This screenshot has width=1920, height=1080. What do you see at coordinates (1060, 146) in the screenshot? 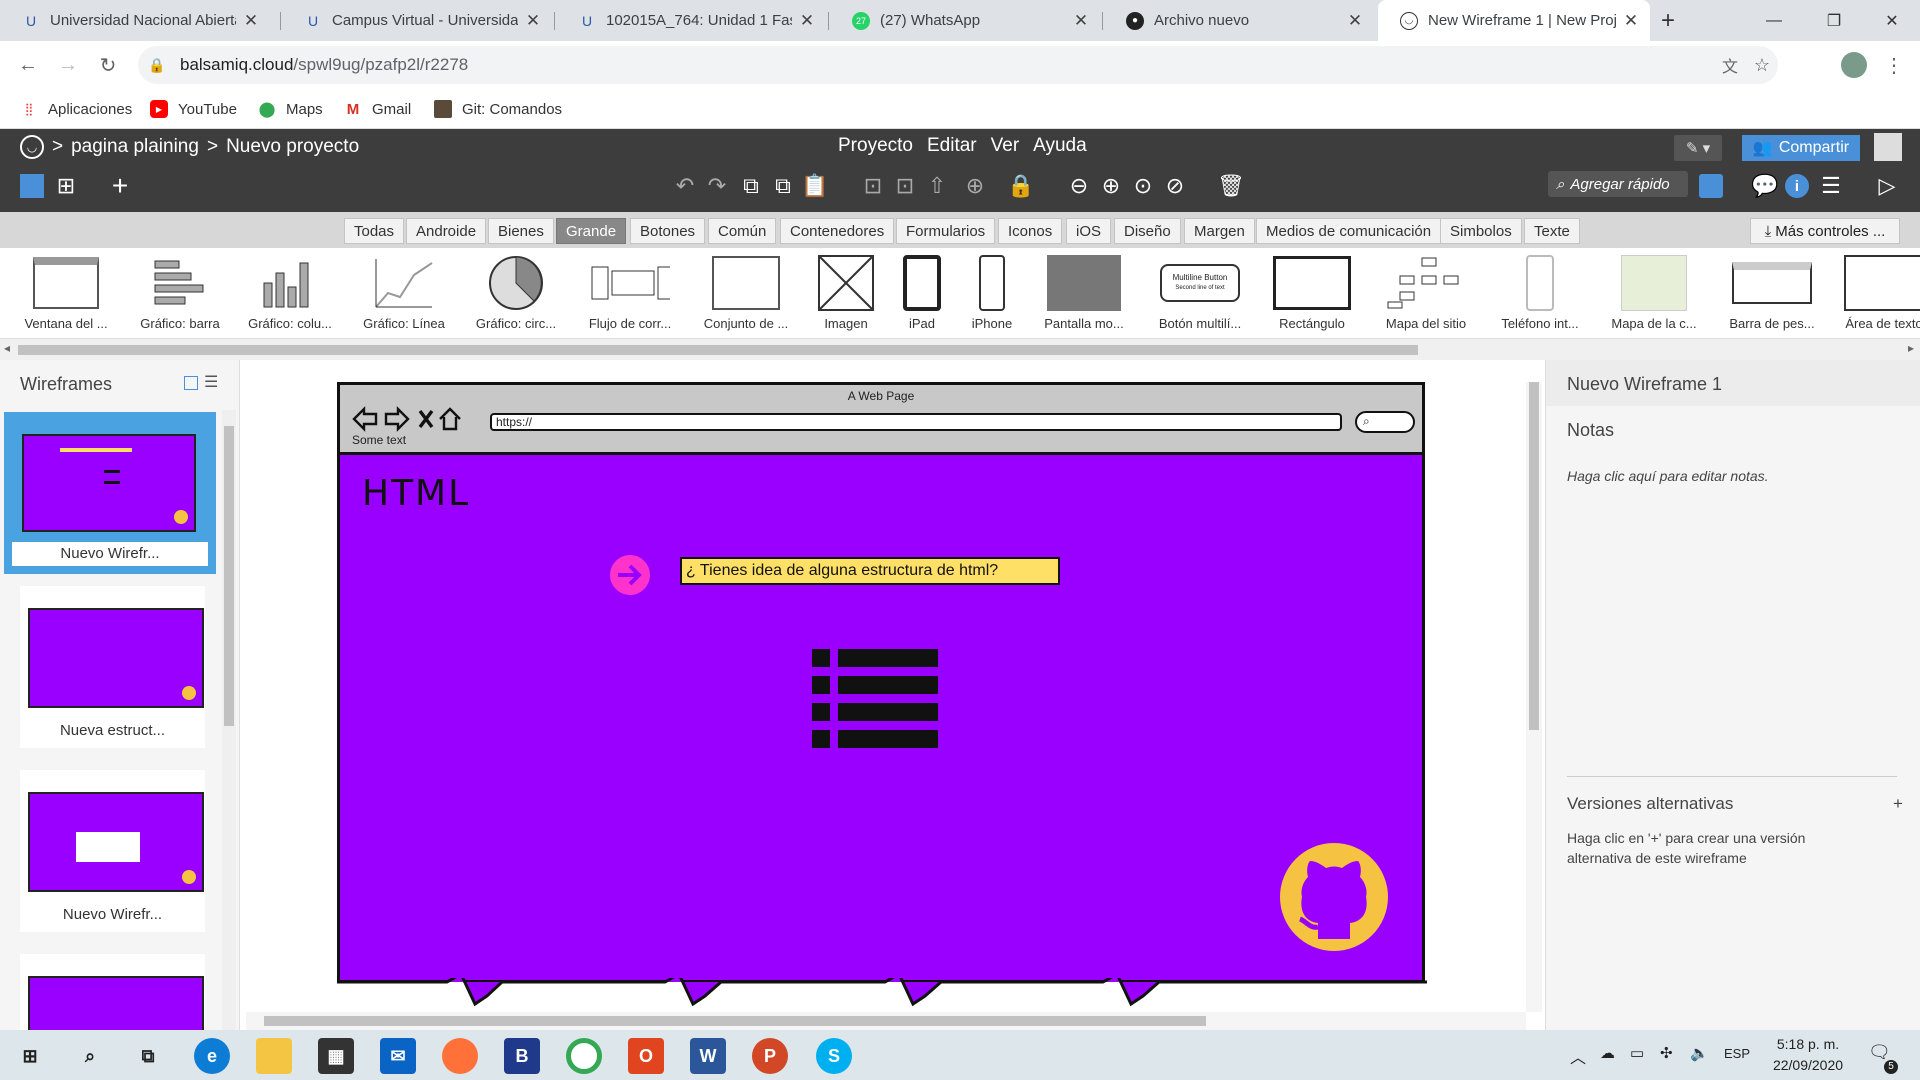
I see `menu-ayuda: Ayuda` at bounding box center [1060, 146].